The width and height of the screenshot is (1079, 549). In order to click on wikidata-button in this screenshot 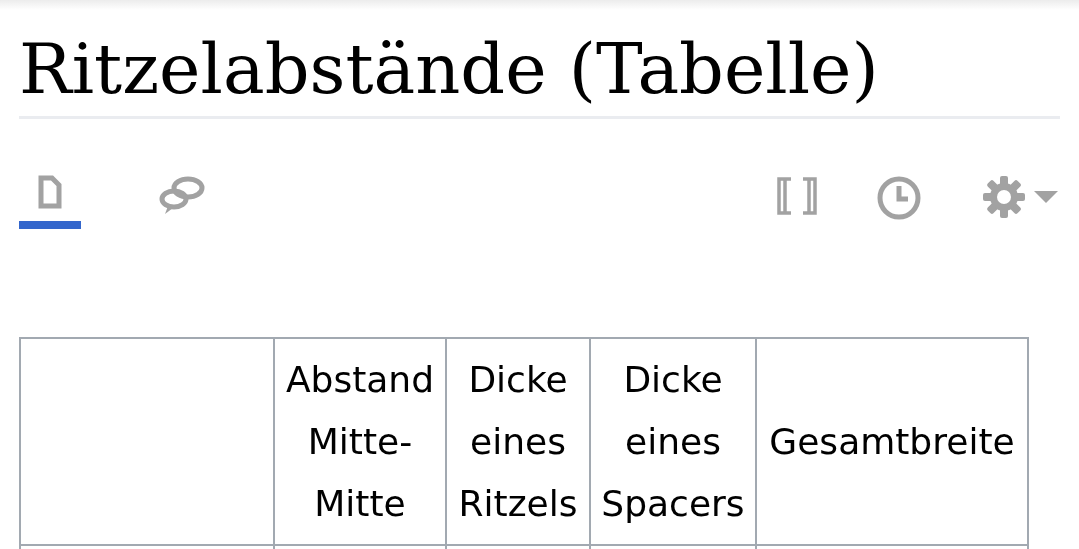, I will do `click(797, 196)`.